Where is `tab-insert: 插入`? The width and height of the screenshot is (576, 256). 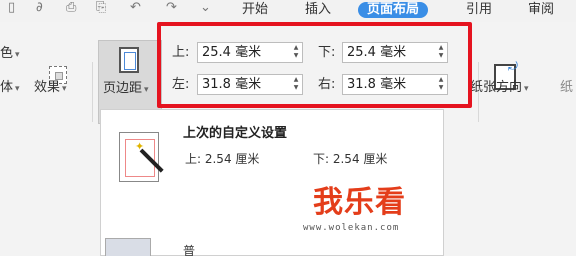
tab-insert: 插入 is located at coordinates (318, 10).